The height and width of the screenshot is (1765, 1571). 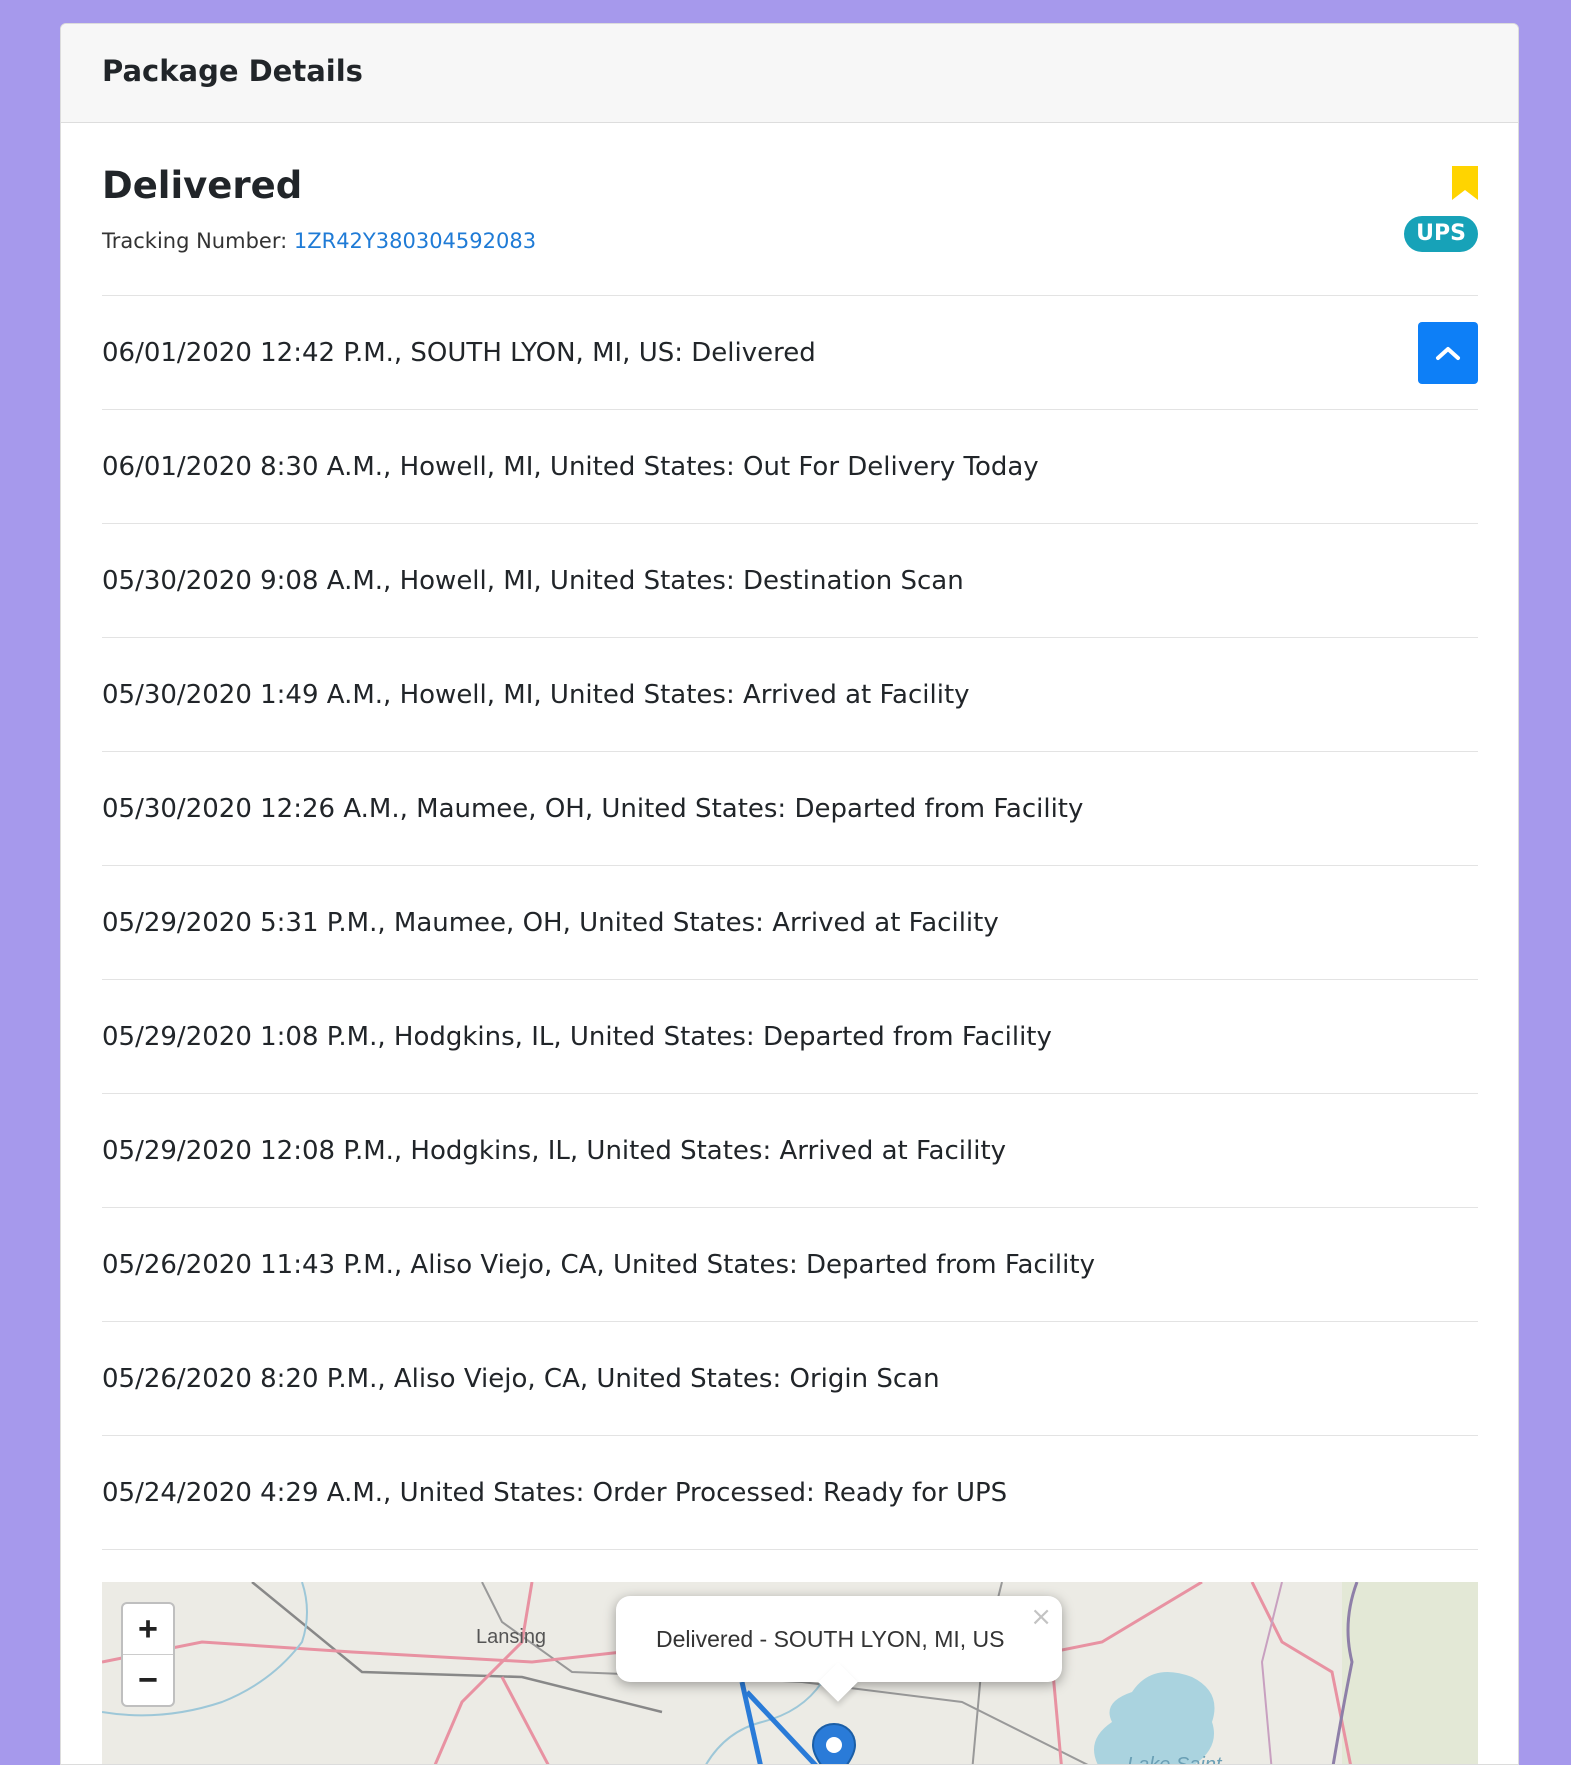 What do you see at coordinates (1041, 1617) in the screenshot?
I see `popup-close-button: ×` at bounding box center [1041, 1617].